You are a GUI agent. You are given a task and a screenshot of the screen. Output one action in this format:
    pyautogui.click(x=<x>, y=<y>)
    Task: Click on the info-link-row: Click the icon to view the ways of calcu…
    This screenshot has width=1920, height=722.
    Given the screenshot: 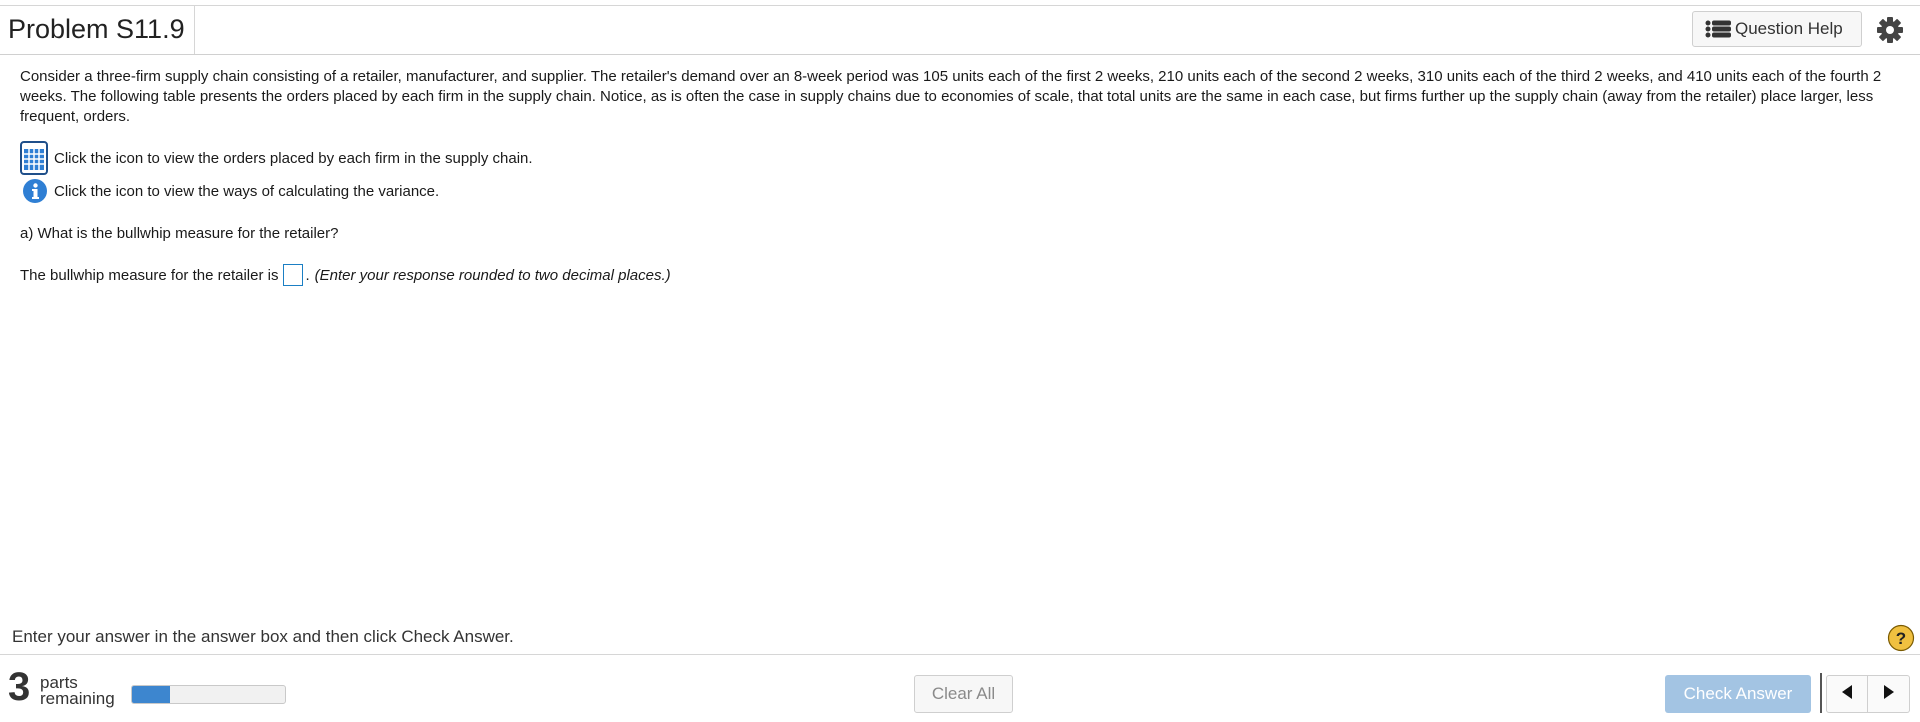 What is the action you would take?
    pyautogui.click(x=229, y=191)
    